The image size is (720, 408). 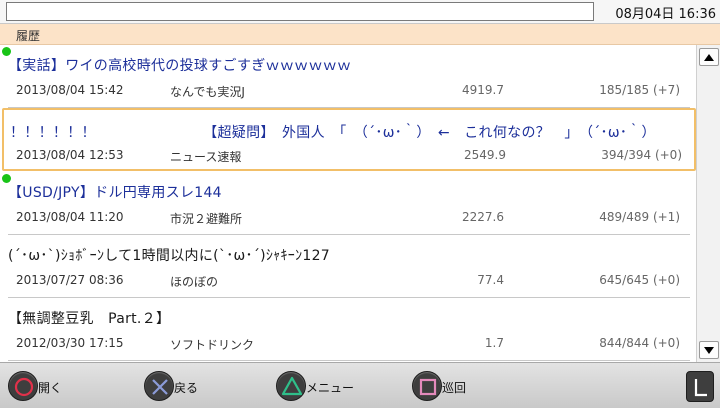 What do you see at coordinates (89, 319) in the screenshot?
I see `thread-title: 【無調整豆乳 Part.２】` at bounding box center [89, 319].